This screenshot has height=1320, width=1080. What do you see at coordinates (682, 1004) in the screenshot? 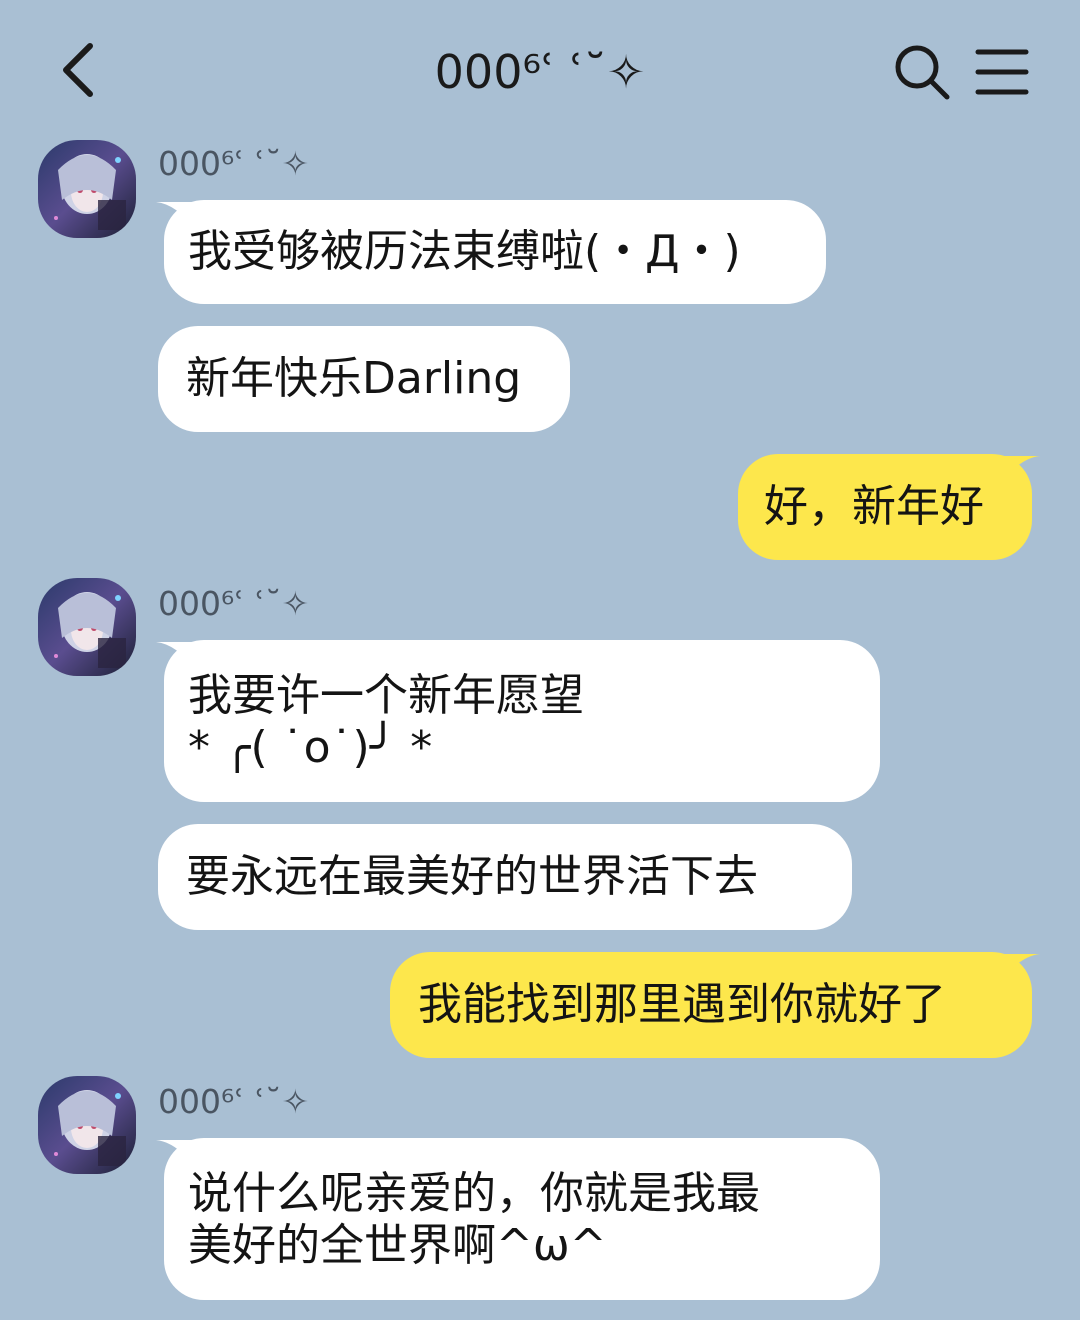
I see `message-text: 我能找到那里遇到你就好了` at bounding box center [682, 1004].